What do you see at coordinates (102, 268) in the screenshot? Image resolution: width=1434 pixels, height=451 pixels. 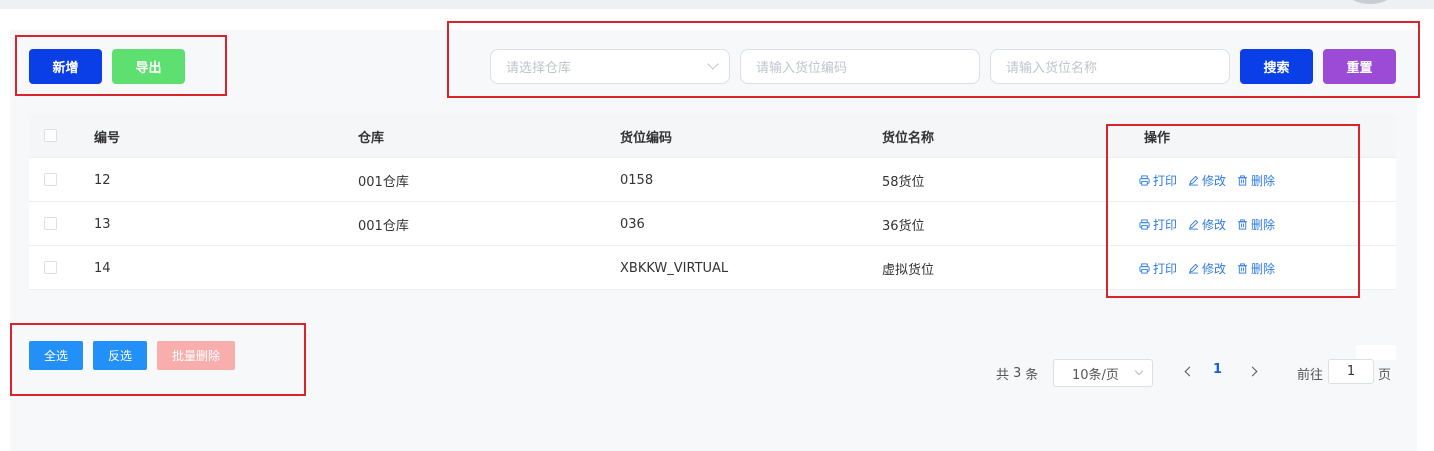 I see `cell-id: 14` at bounding box center [102, 268].